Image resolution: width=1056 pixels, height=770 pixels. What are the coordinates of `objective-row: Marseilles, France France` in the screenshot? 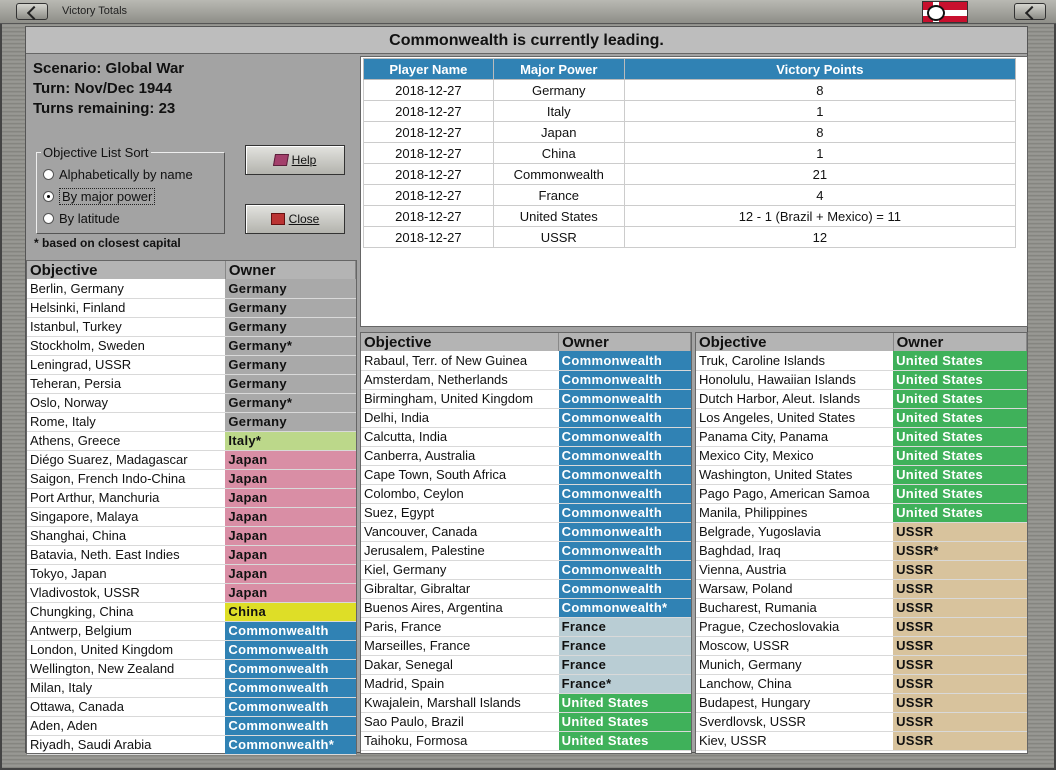 It's located at (526, 646).